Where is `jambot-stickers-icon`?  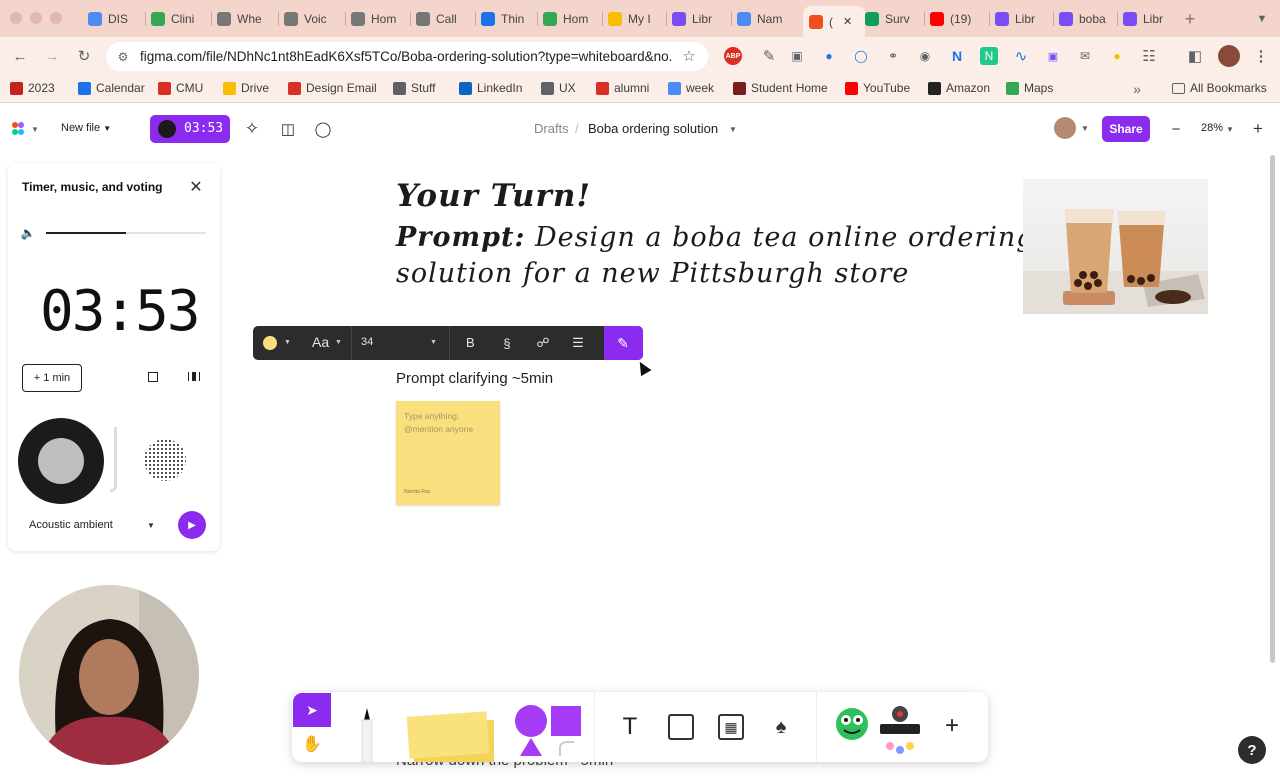
jambot-stickers-icon is located at coordinates (901, 730).